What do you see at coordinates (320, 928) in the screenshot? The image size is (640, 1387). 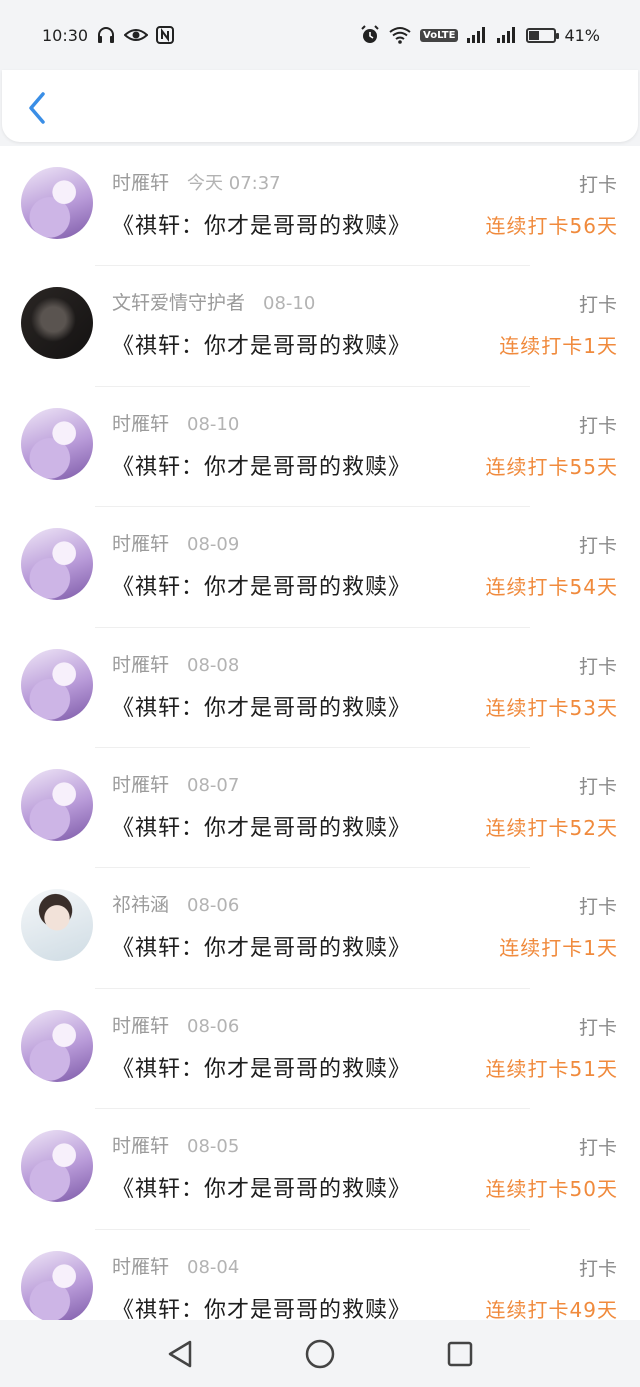 I see `list-item: 祁祎涵 08-06 打卡 《祺轩：你才是哥哥的救赎》 连续打卡1天` at bounding box center [320, 928].